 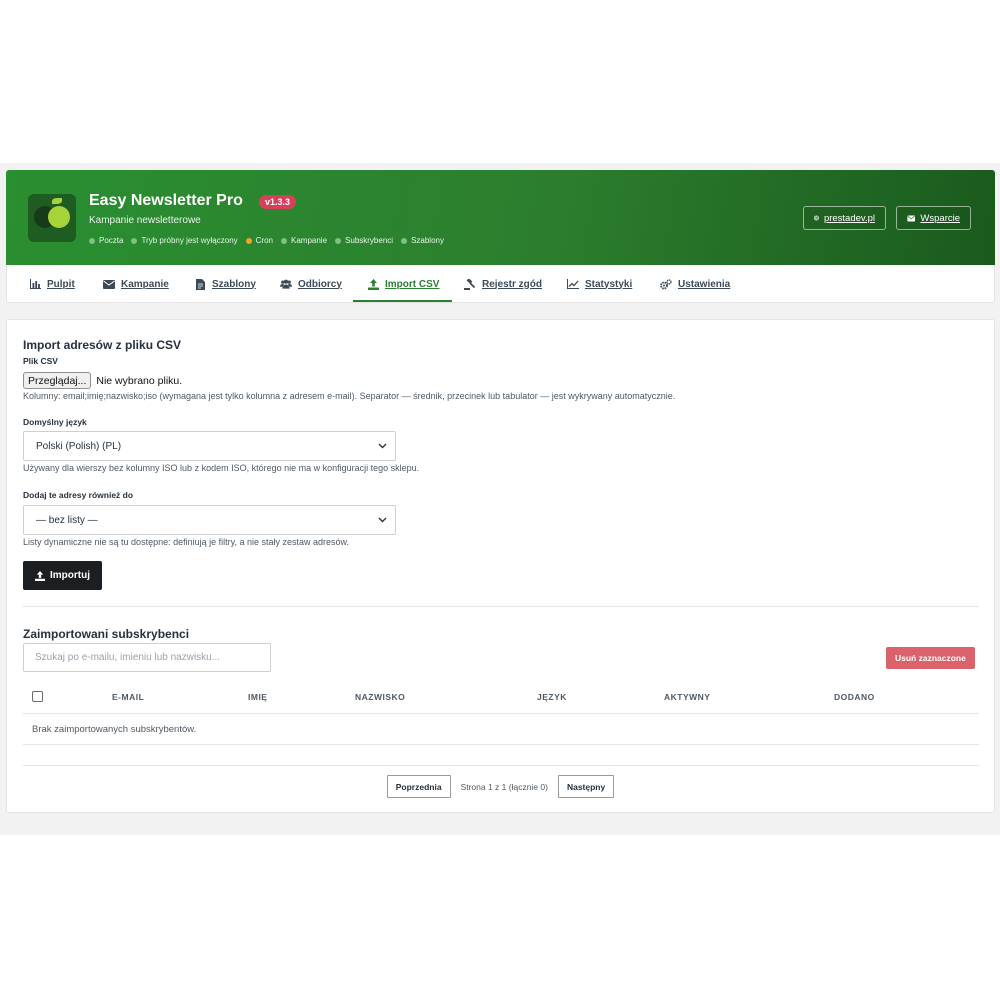 I want to click on gears-icon, so click(x=666, y=284).